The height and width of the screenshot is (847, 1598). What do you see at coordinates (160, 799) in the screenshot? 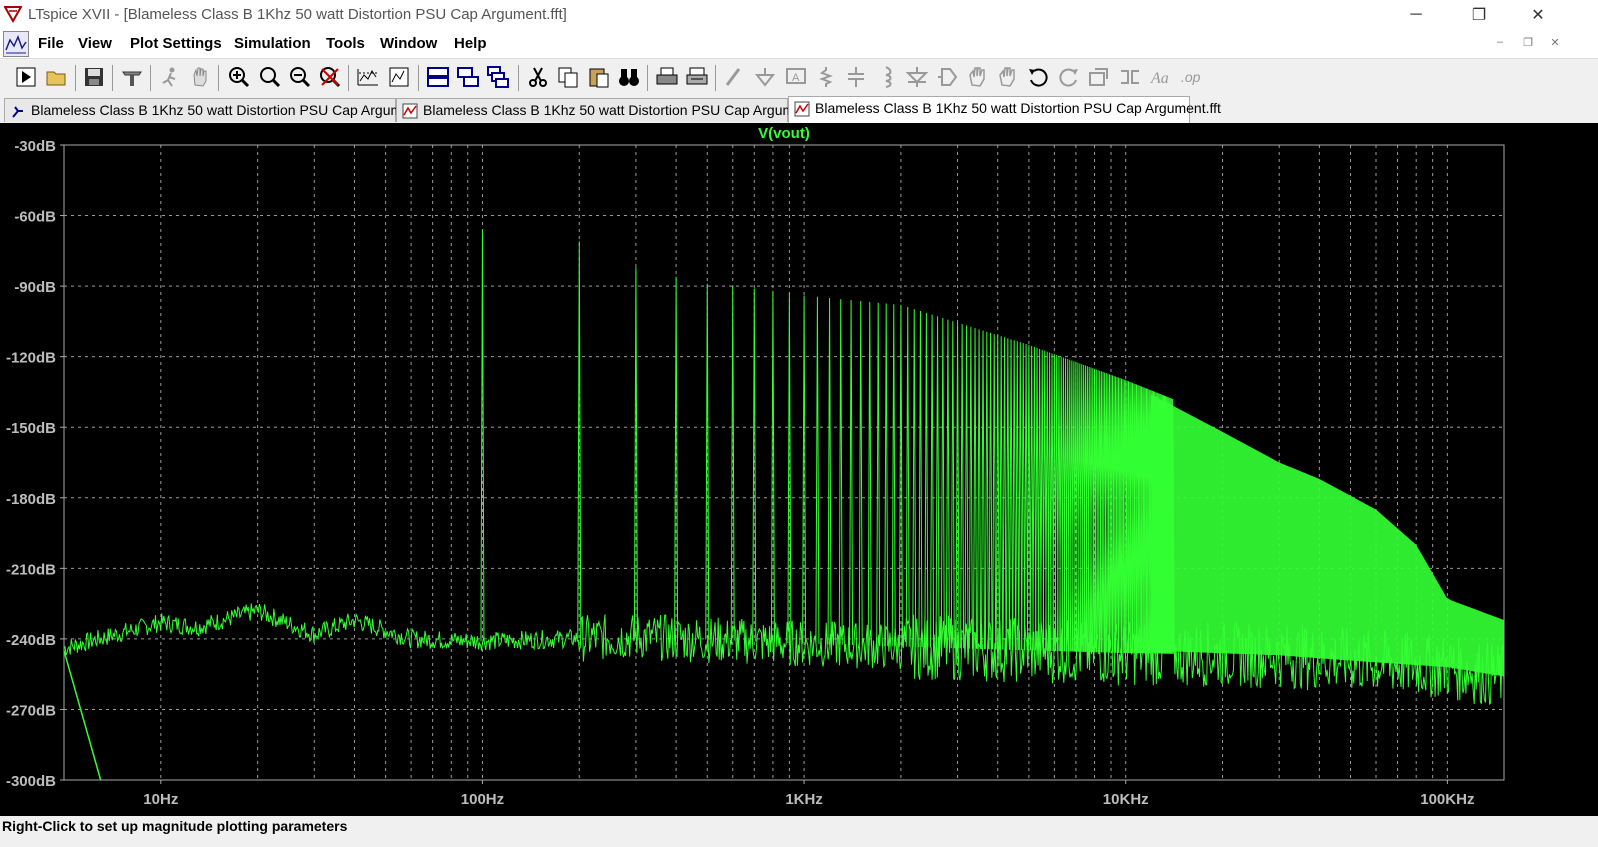
I see `x-tick-label: 10Hz` at bounding box center [160, 799].